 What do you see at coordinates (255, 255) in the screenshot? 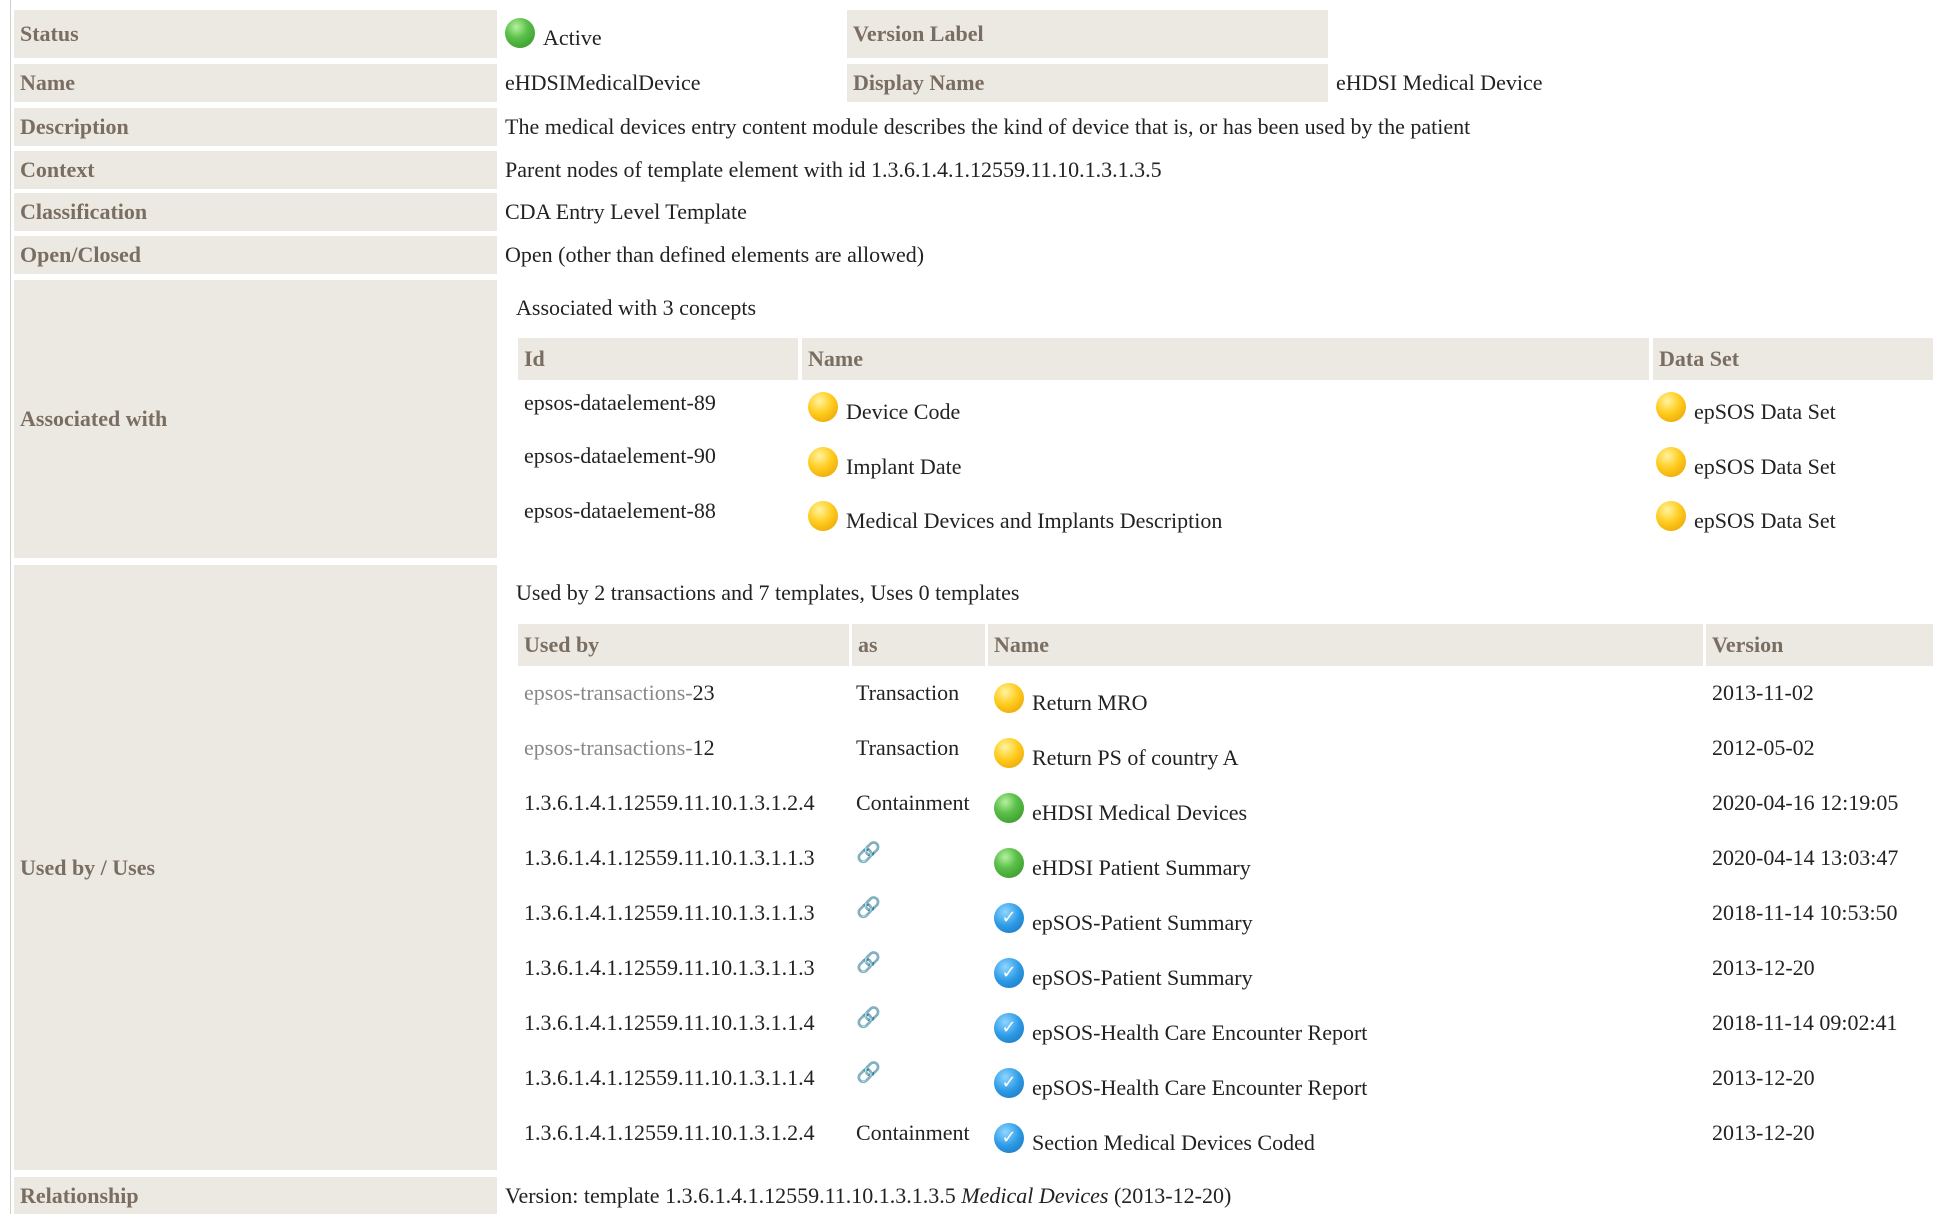
I see `open-closed-label: Open/Closed` at bounding box center [255, 255].